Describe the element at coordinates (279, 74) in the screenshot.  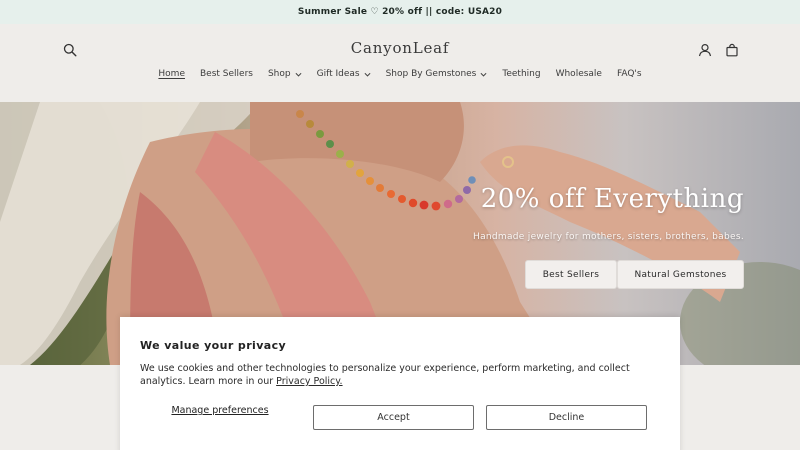
I see `nav-label: Shop` at that location.